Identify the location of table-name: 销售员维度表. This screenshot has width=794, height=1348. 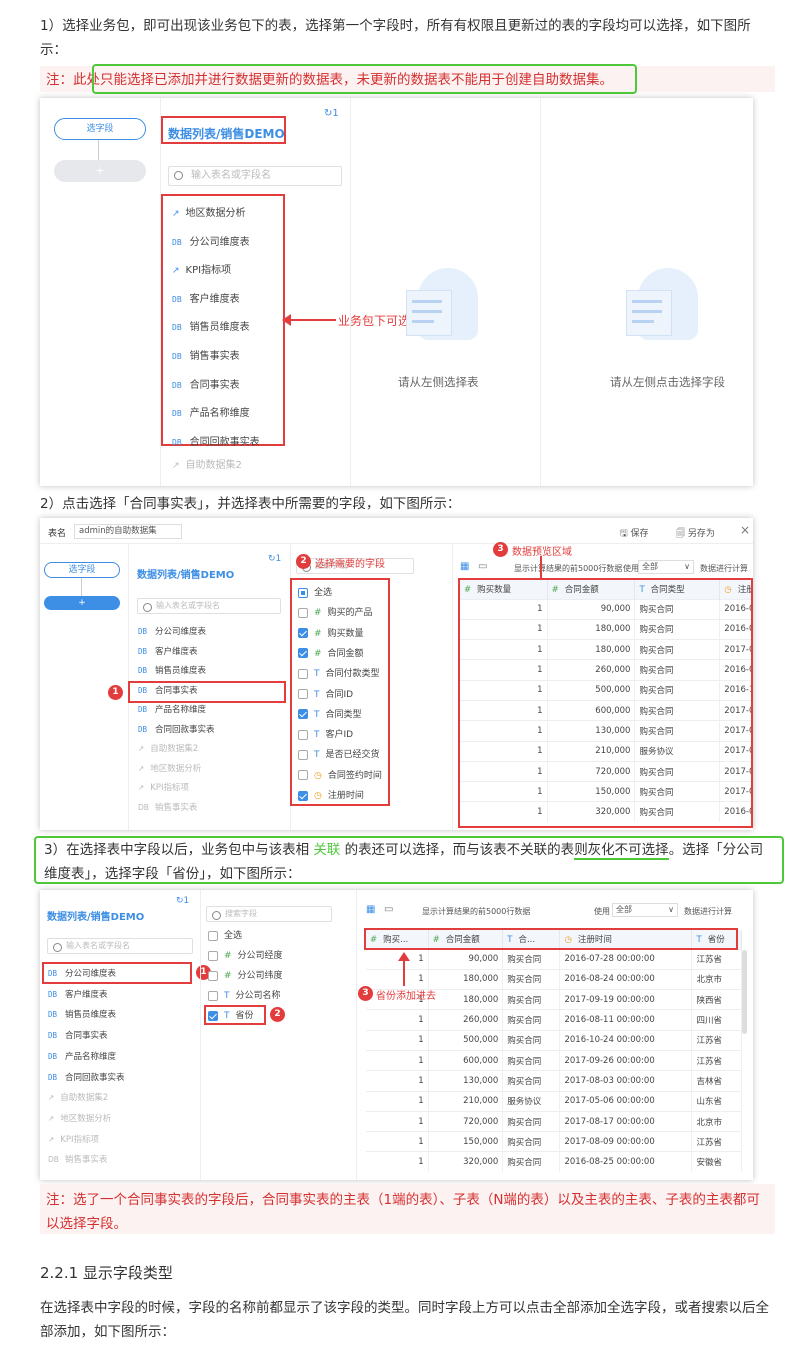
(181, 671).